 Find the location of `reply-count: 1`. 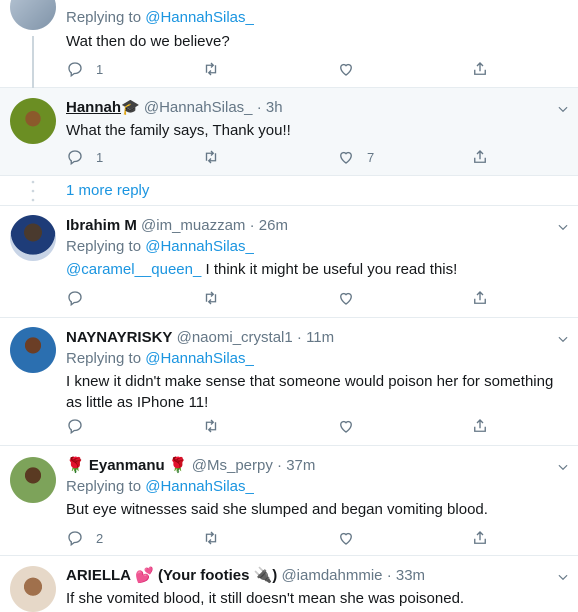

reply-count: 1 is located at coordinates (100, 157).